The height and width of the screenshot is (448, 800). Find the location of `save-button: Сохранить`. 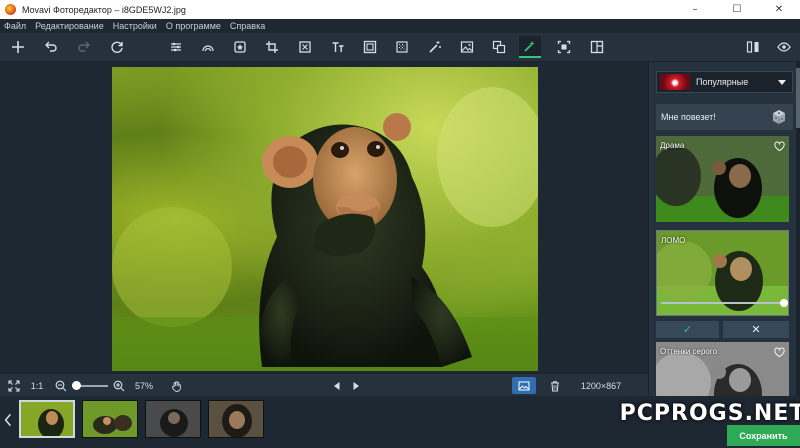

save-button: Сохранить is located at coordinates (763, 435).